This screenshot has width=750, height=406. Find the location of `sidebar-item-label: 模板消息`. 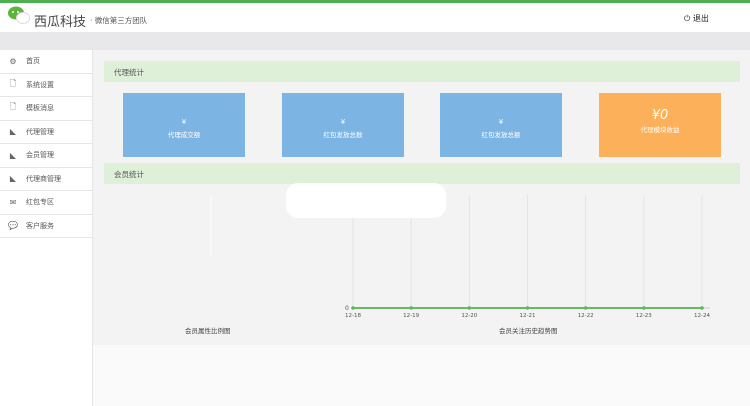

sidebar-item-label: 模板消息 is located at coordinates (40, 108).